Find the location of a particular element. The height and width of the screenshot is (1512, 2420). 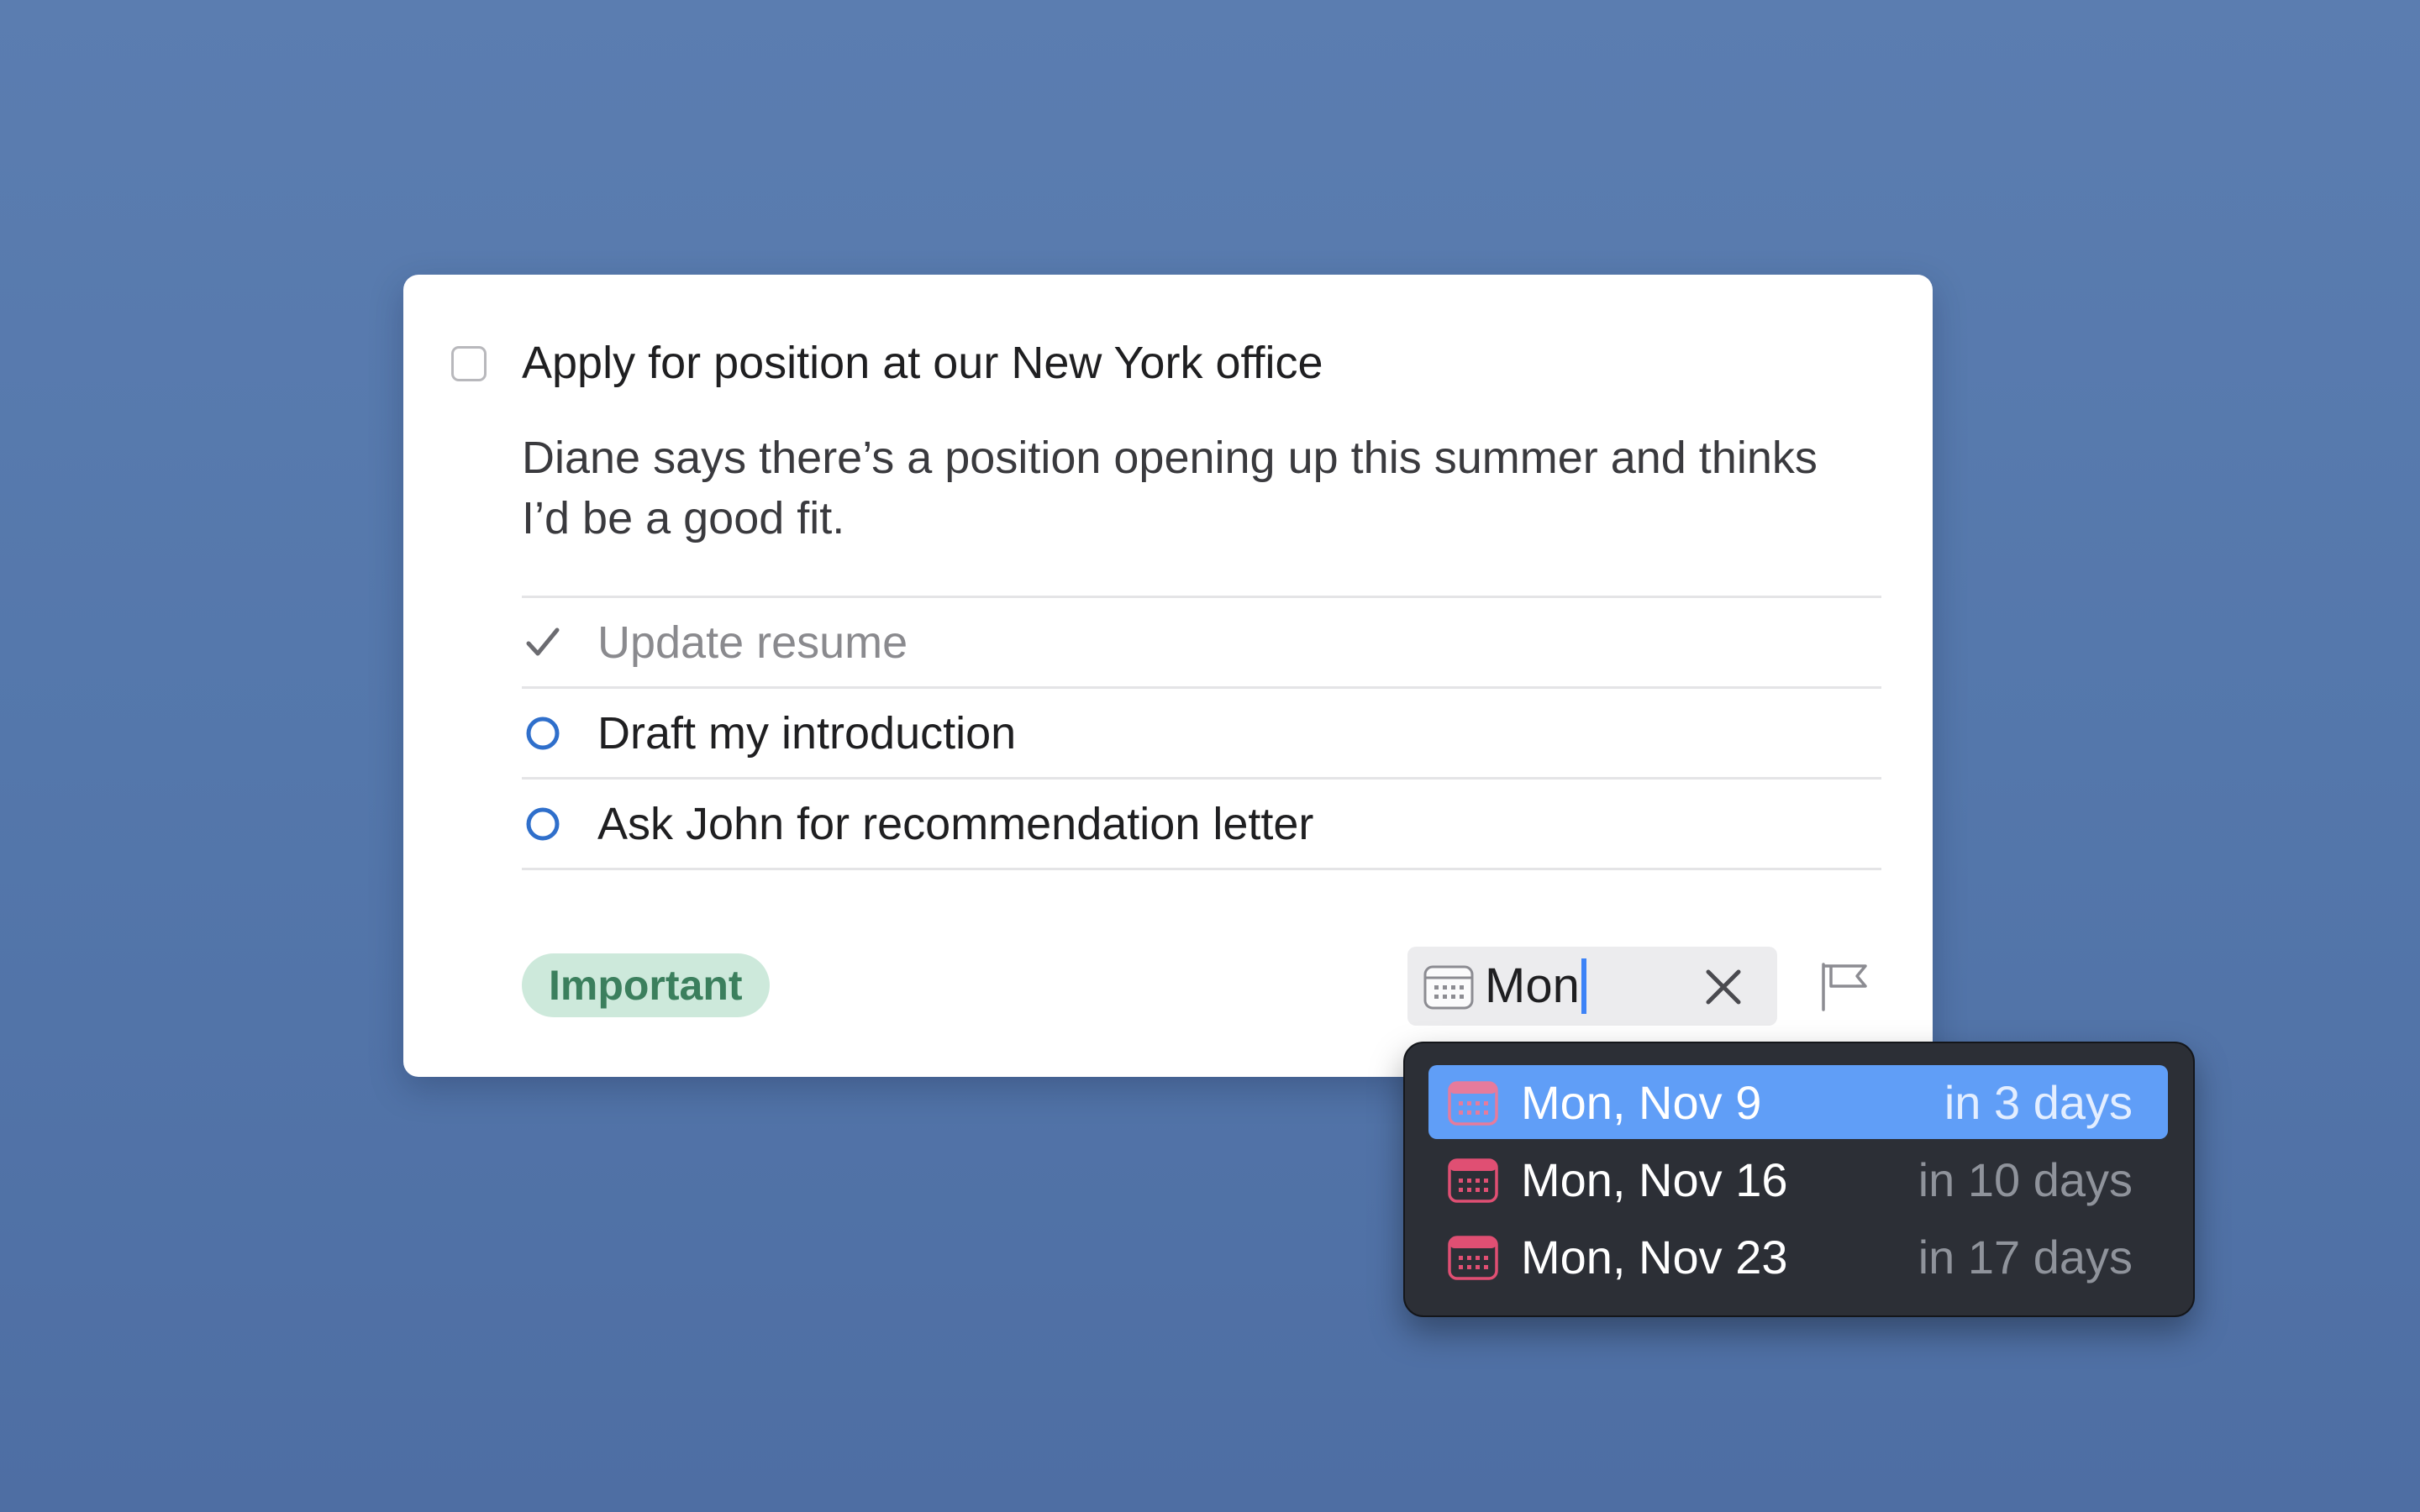

text-caret is located at coordinates (1584, 986).